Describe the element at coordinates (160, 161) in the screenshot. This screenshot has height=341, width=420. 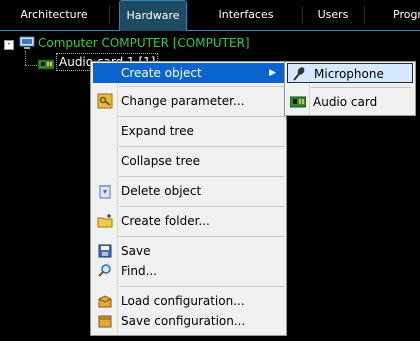
I see `menu-item-label: Collapse tree` at that location.